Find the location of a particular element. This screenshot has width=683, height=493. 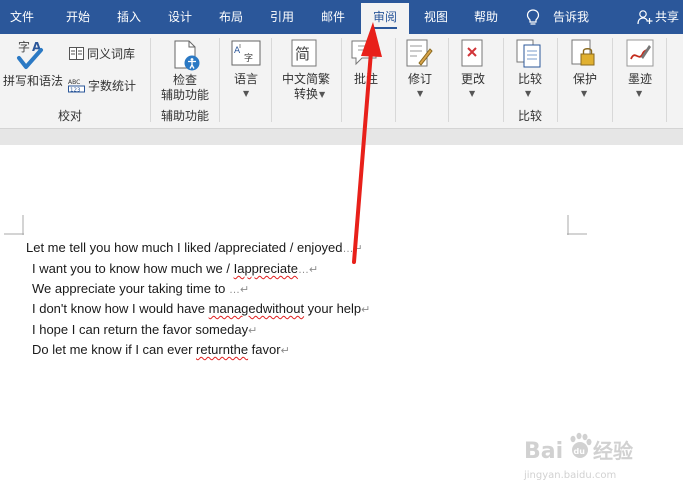

changes-icon is located at coordinates (473, 54).